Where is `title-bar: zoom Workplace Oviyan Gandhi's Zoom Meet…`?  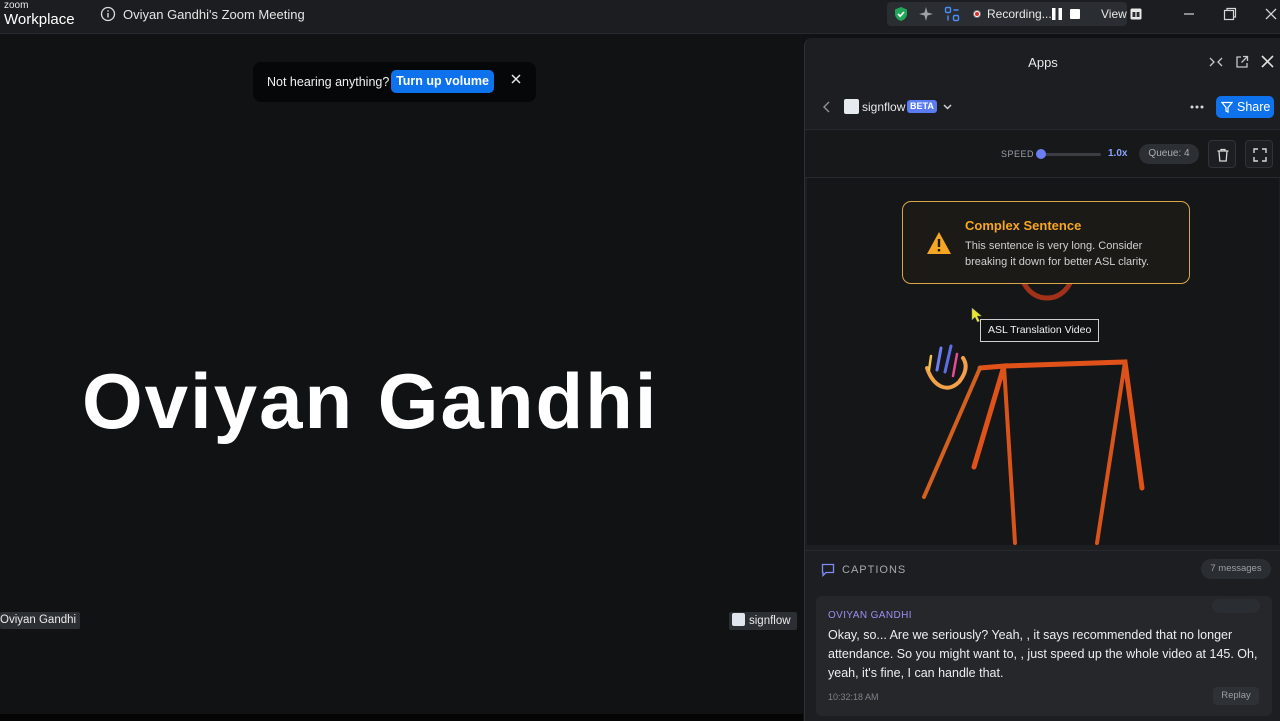 title-bar: zoom Workplace Oviyan Gandhi's Zoom Meet… is located at coordinates (640, 17).